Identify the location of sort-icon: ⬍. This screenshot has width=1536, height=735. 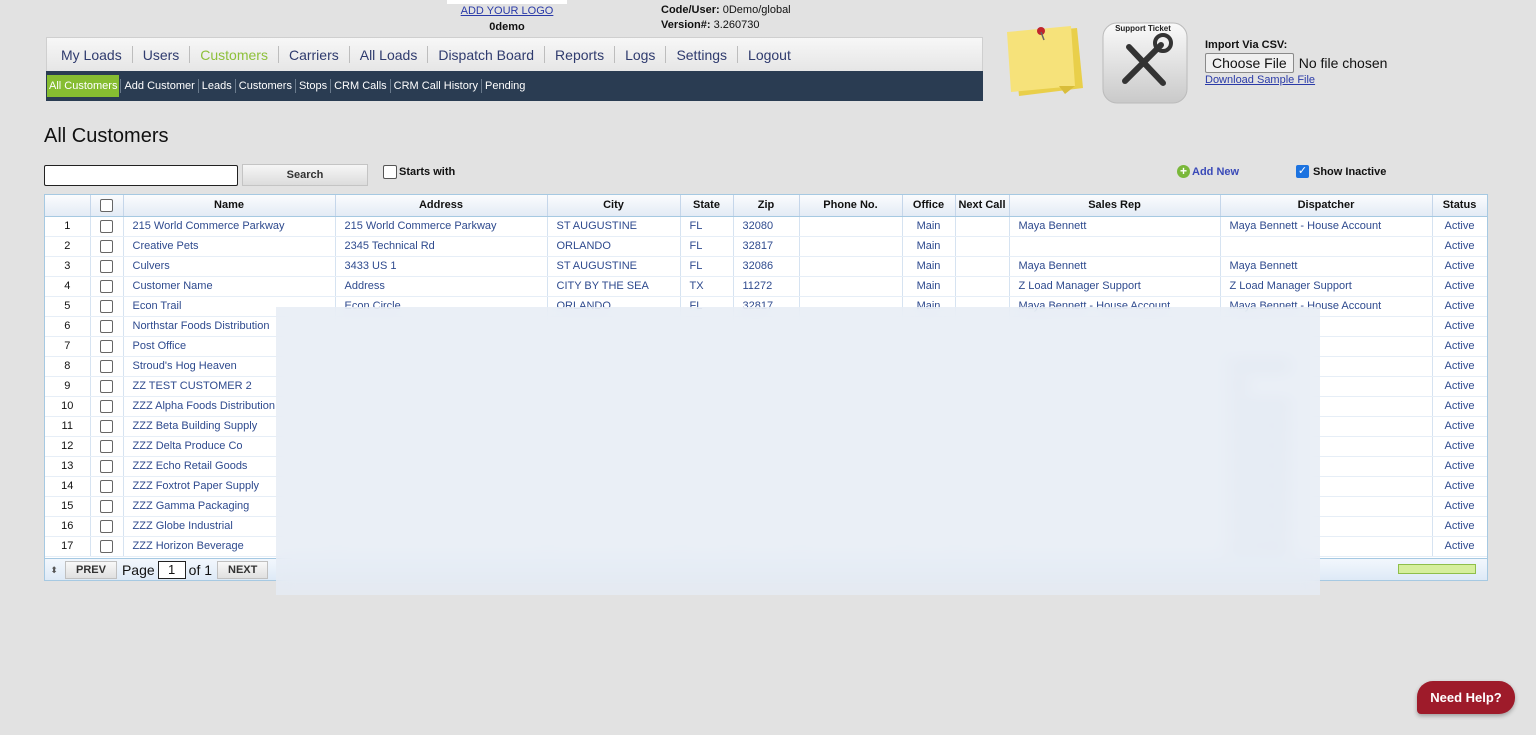
(54, 570).